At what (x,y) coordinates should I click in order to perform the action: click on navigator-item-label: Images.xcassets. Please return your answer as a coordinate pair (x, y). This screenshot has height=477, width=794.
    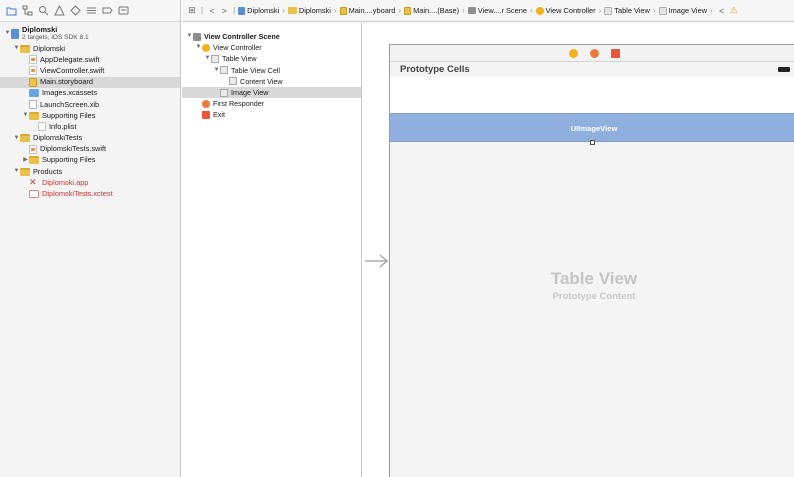
    Looking at the image, I should click on (70, 93).